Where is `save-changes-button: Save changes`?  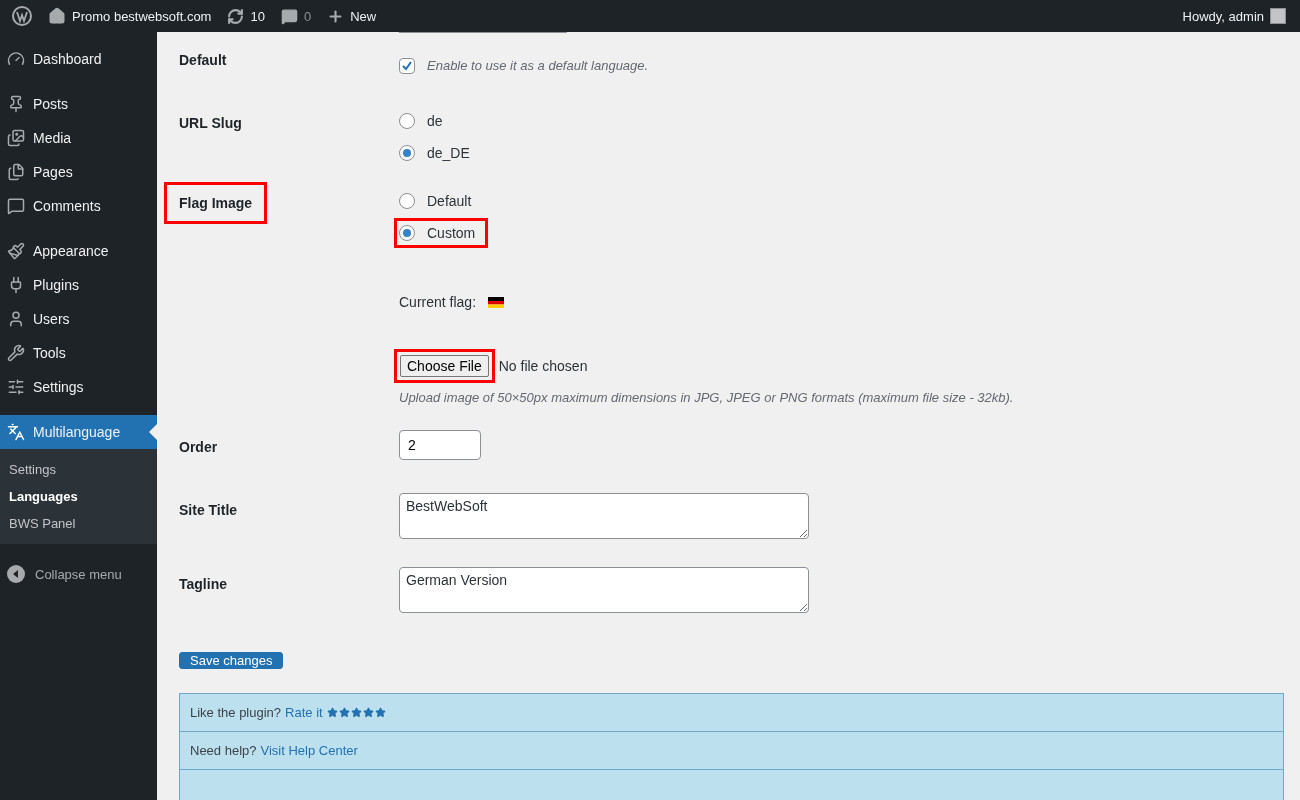 save-changes-button: Save changes is located at coordinates (231, 660).